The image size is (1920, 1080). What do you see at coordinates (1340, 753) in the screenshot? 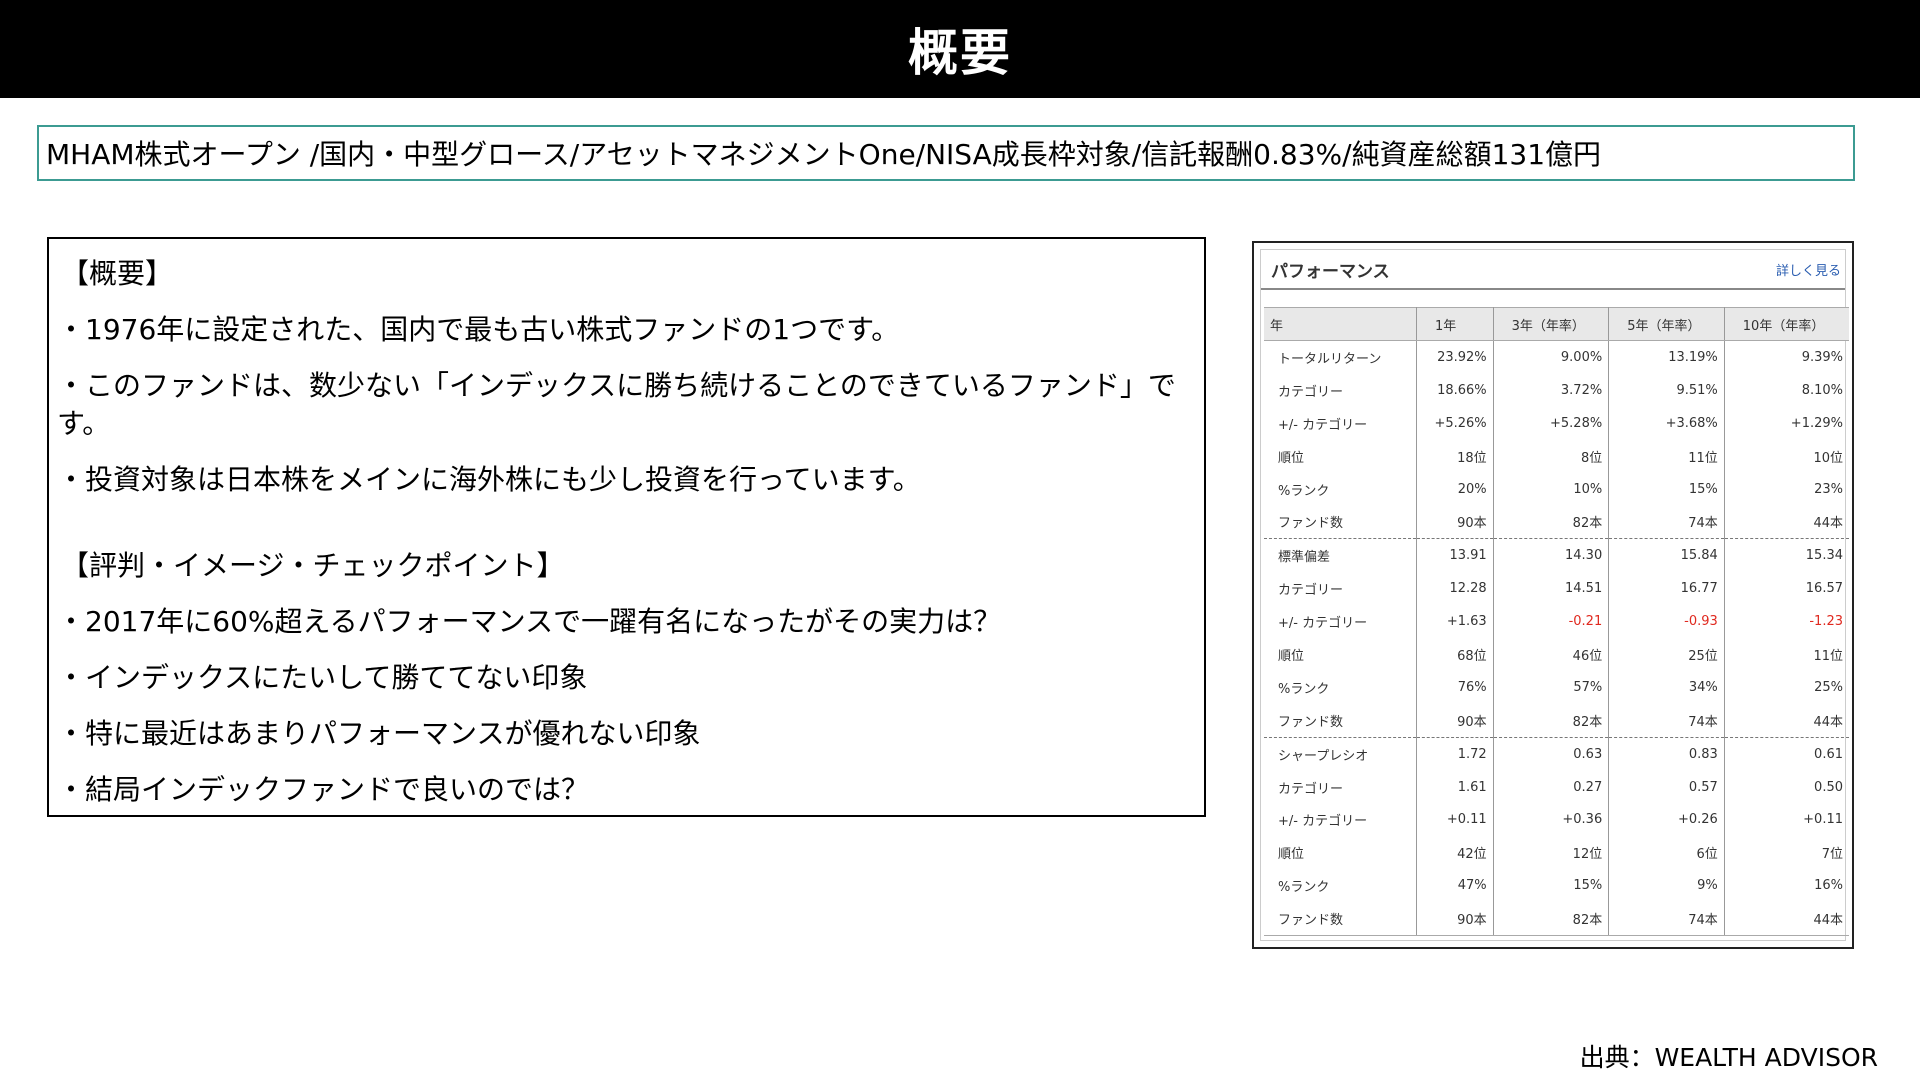
I see `row-label: シャープレシオ` at bounding box center [1340, 753].